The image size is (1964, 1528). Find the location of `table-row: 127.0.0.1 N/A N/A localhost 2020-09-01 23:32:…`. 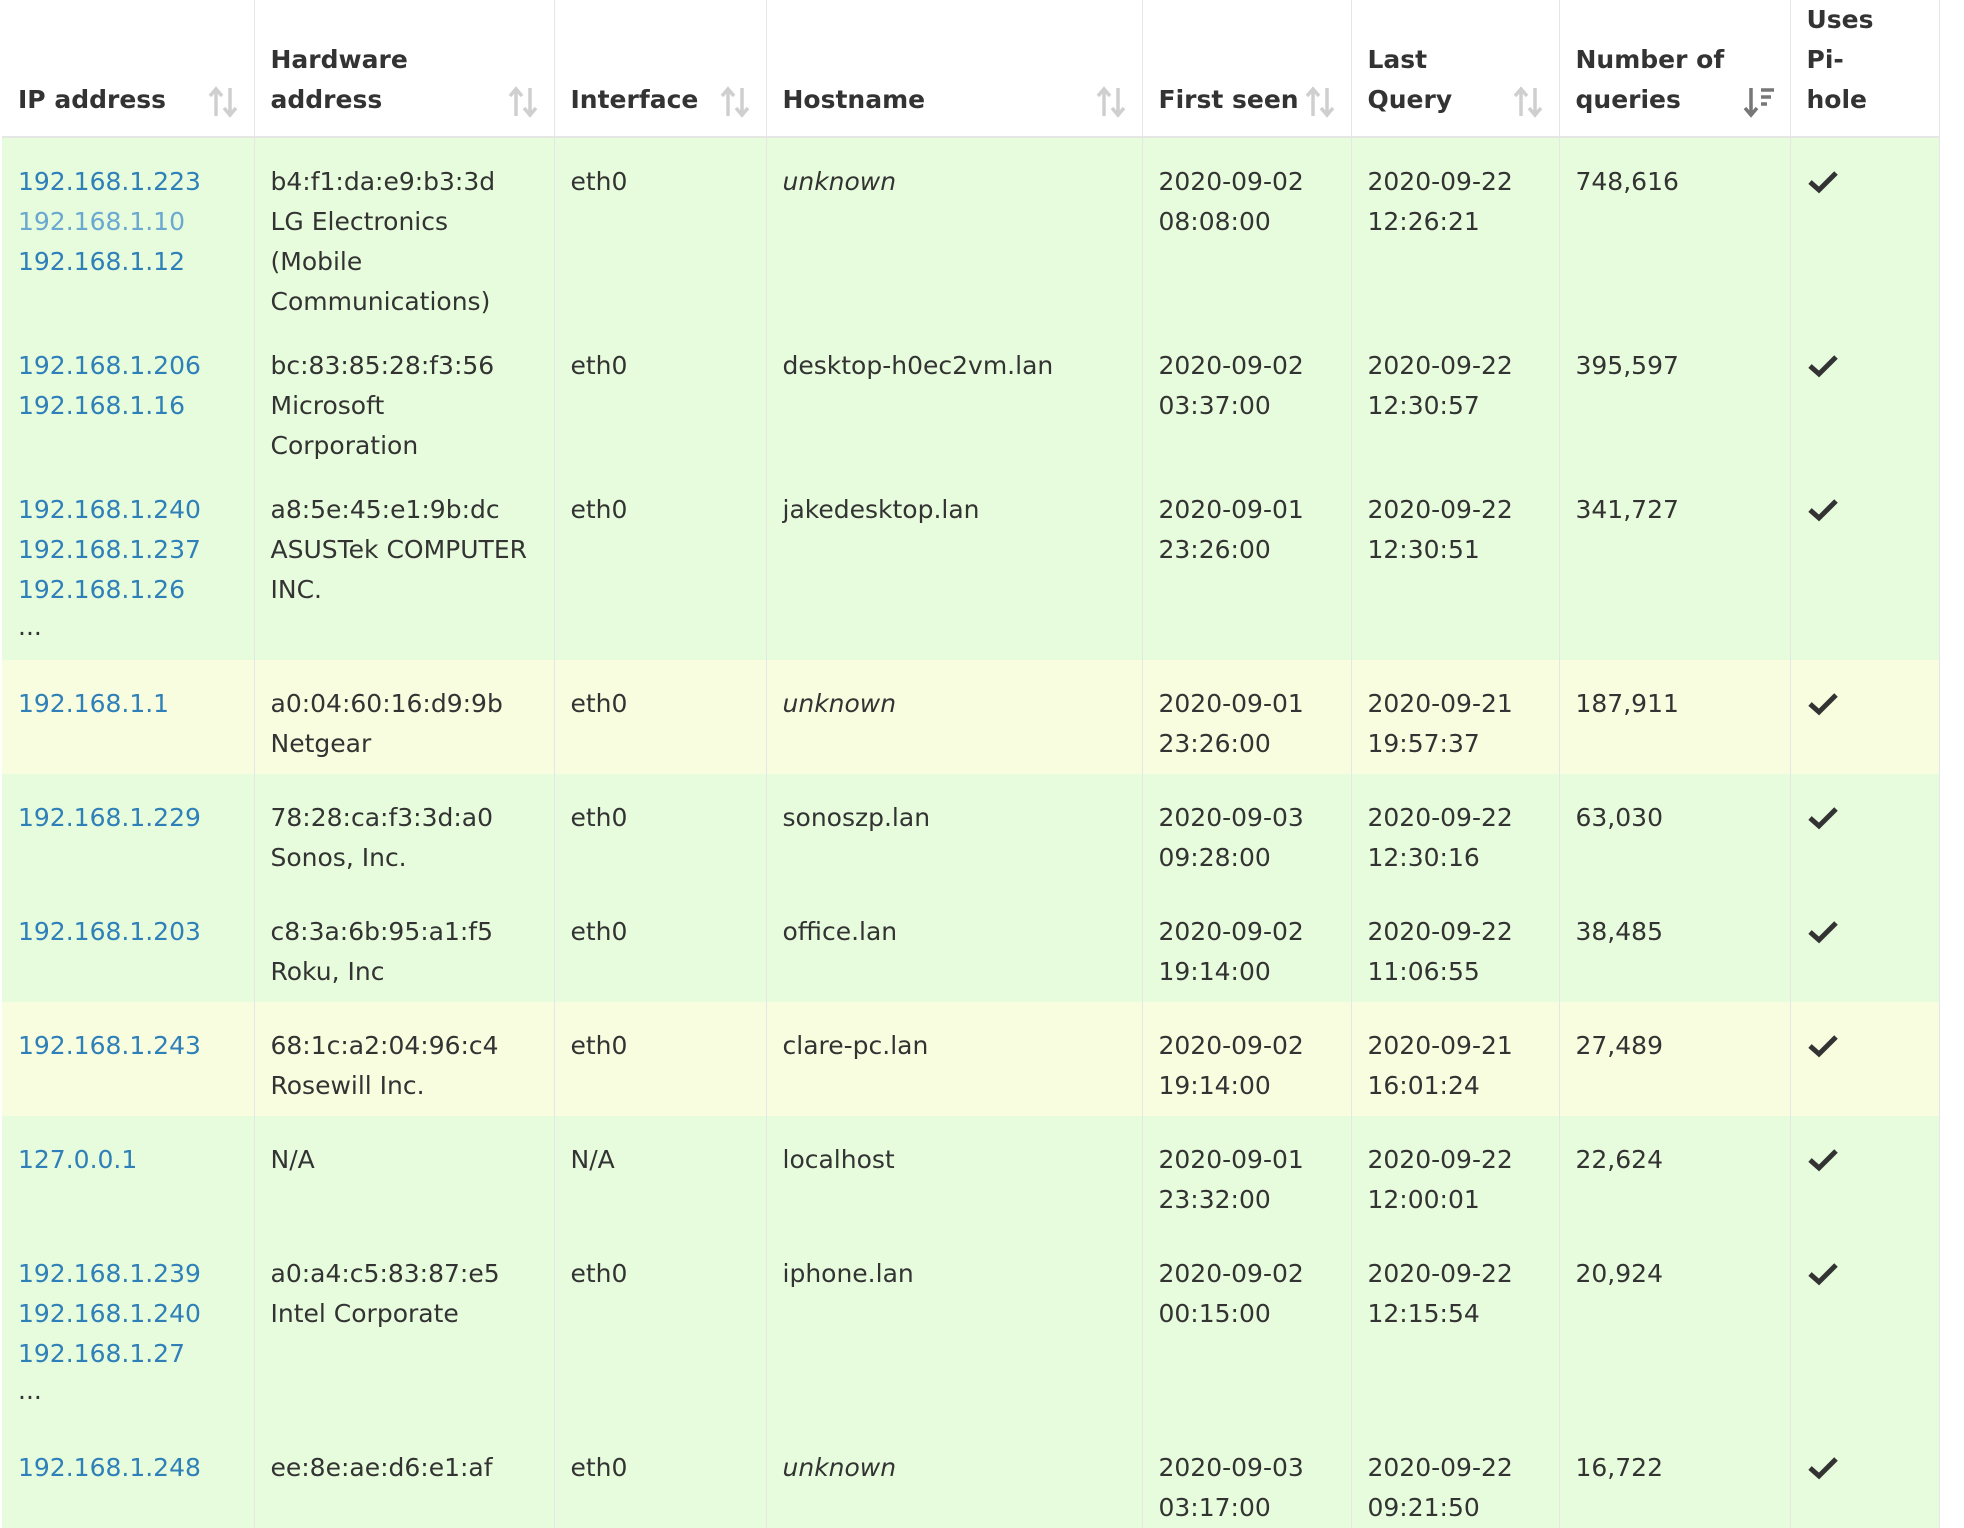

table-row: 127.0.0.1 N/A N/A localhost 2020-09-01 23:32:… is located at coordinates (971, 1173).